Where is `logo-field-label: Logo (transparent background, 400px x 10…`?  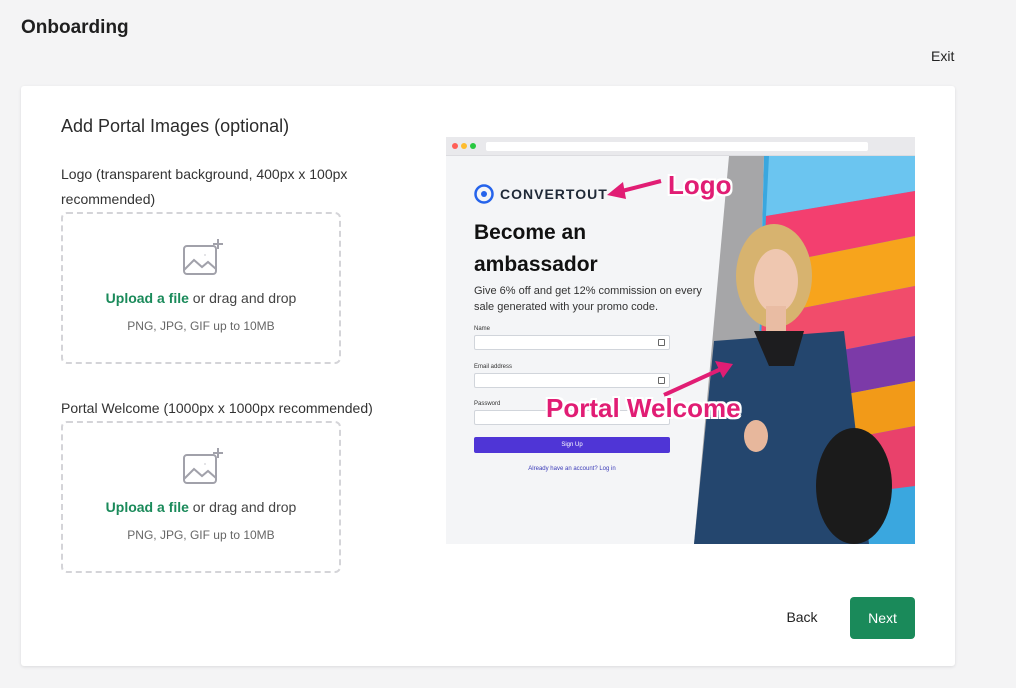
logo-field-label: Logo (transparent background, 400px x 10… is located at coordinates (204, 186).